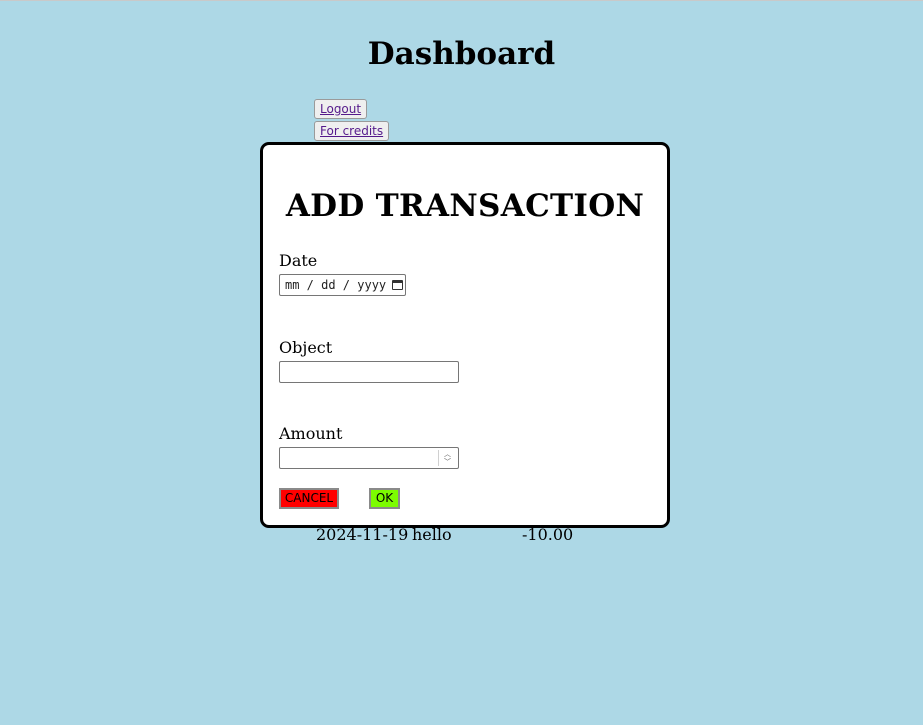 The image size is (923, 725). Describe the element at coordinates (447, 454) in the screenshot. I see `spinner-up-icon: ︿` at that location.